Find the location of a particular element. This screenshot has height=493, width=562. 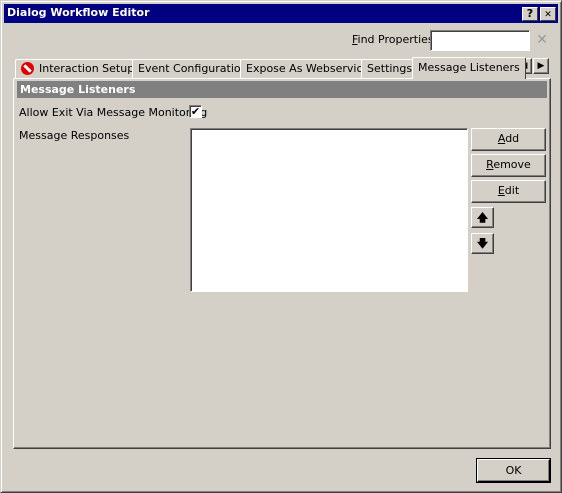

allow-exit-label: Allow Exit Via Message Monitoring is located at coordinates (113, 112).